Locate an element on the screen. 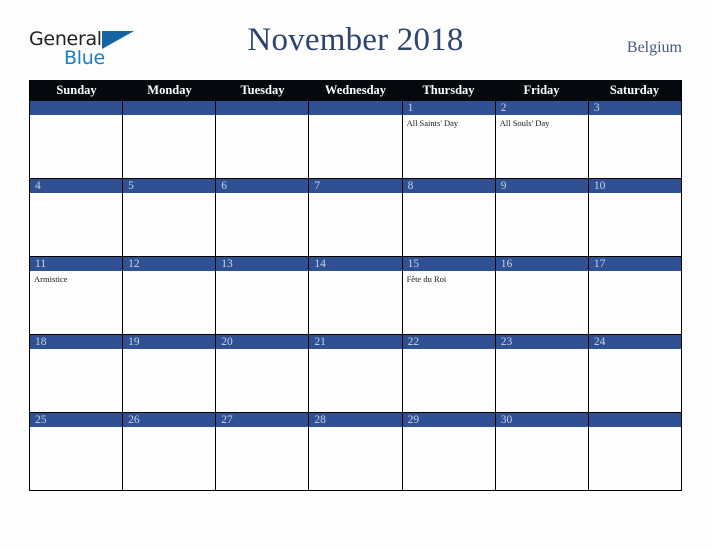 The image size is (712, 550). calendar-week-row: 1 All Saints' Day 2 All Souls' Day 3 is located at coordinates (355, 139).